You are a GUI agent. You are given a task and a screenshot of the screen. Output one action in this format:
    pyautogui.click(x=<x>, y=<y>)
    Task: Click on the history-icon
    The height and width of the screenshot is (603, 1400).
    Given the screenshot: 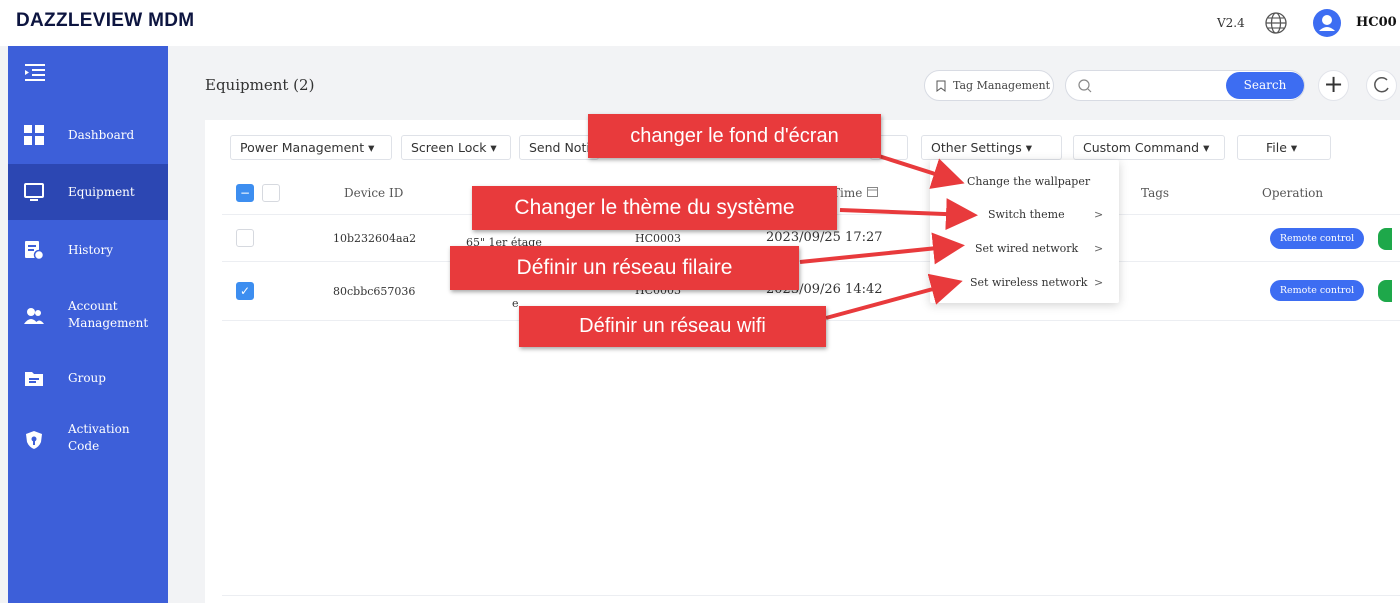 What is the action you would take?
    pyautogui.click(x=34, y=250)
    